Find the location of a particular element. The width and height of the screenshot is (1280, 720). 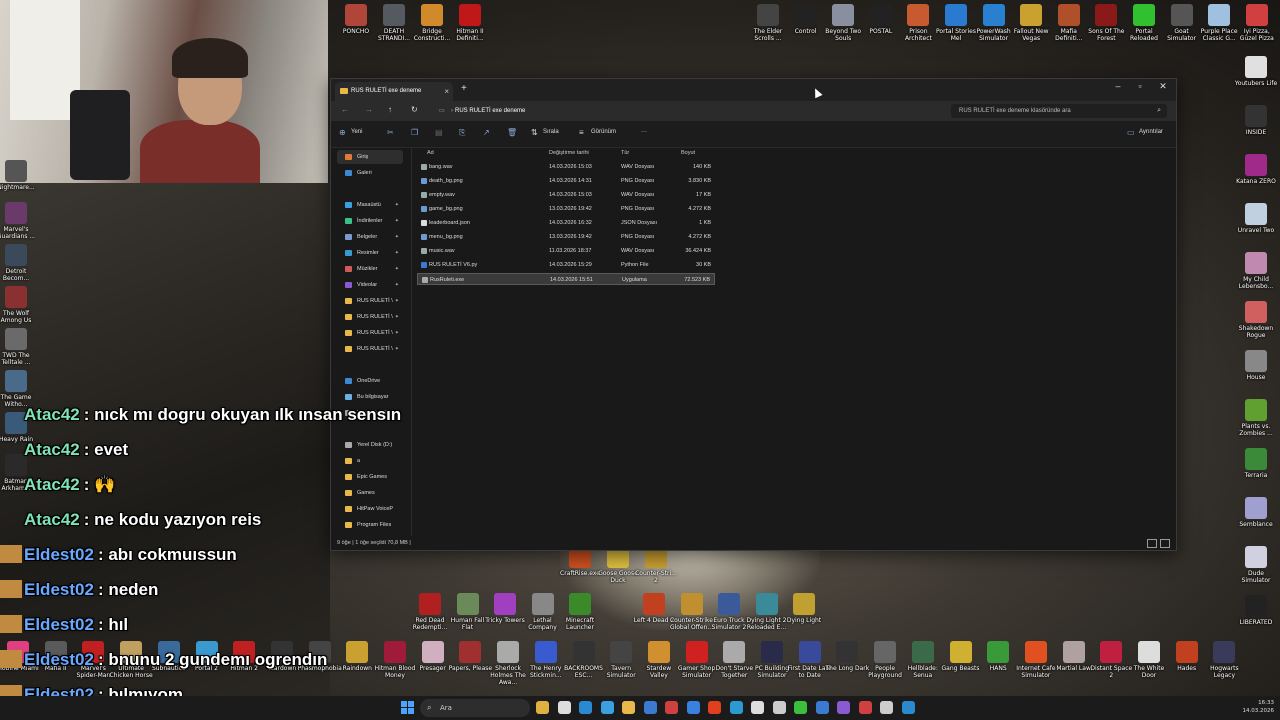

sidebar-item: Yerel Disk (D:) is located at coordinates (370, 445).